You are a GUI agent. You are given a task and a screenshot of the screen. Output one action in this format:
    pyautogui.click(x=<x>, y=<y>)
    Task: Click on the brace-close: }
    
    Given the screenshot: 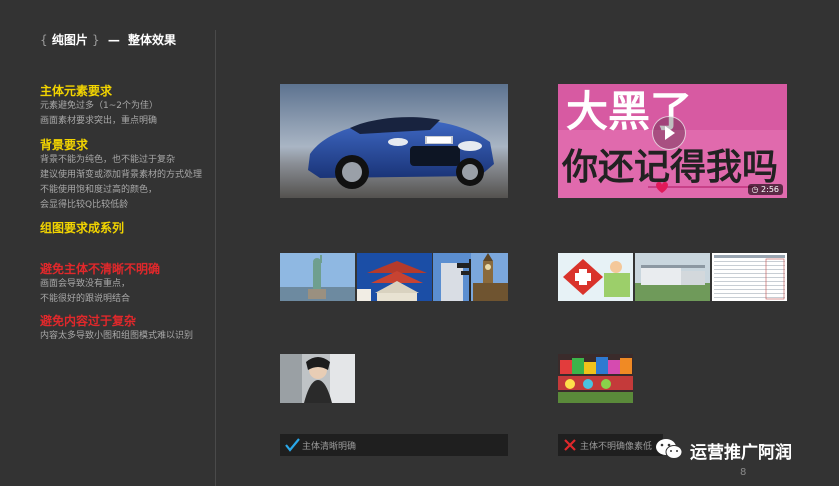 What is the action you would take?
    pyautogui.click(x=96, y=40)
    